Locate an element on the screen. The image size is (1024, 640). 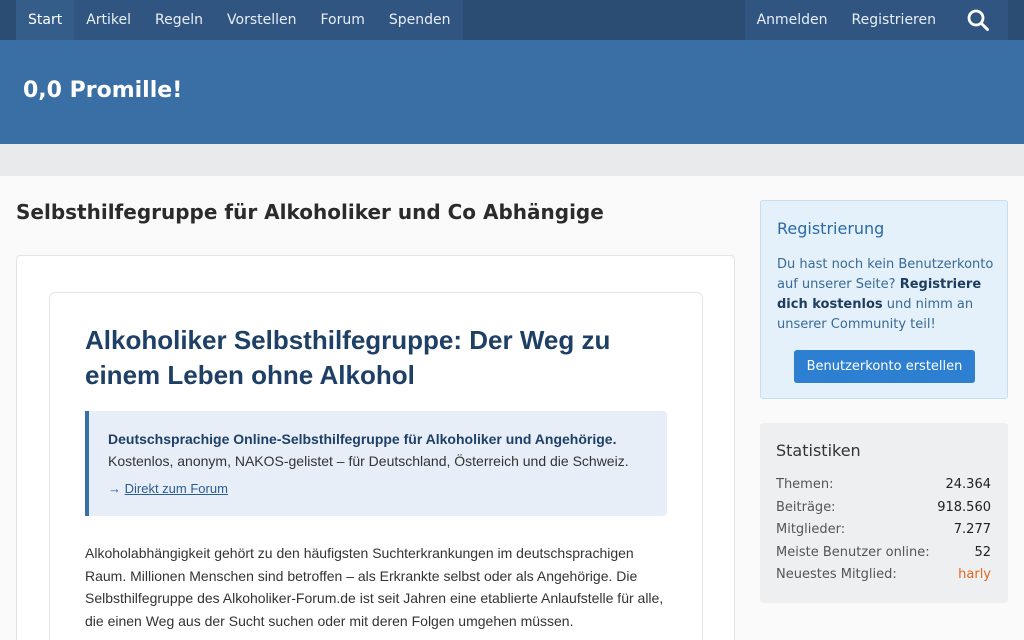
stat-value: 24.364 is located at coordinates (968, 484).